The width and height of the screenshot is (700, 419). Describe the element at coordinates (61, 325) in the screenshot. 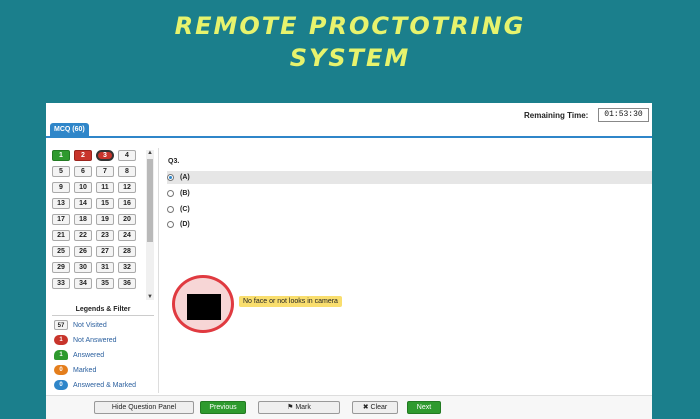

I see `legend-chip-not-visited: 57` at that location.